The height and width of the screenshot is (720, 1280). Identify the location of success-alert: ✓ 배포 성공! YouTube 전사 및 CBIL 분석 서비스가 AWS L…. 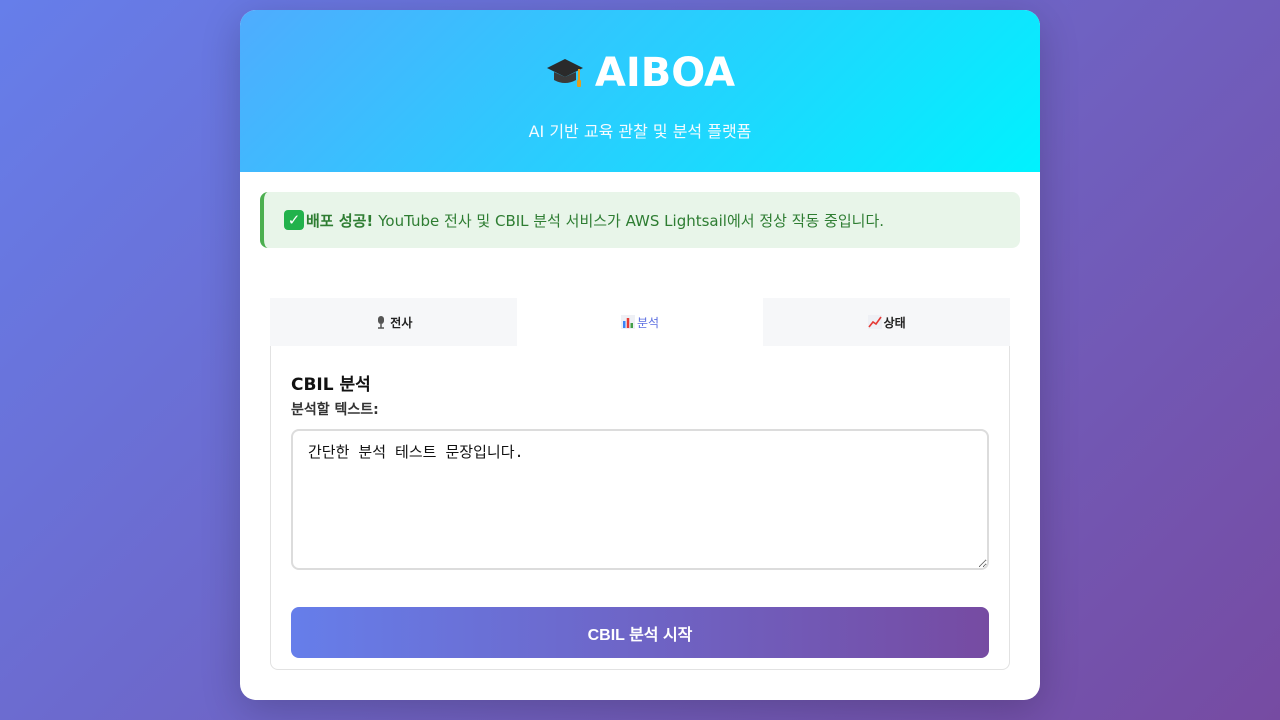
(640, 220).